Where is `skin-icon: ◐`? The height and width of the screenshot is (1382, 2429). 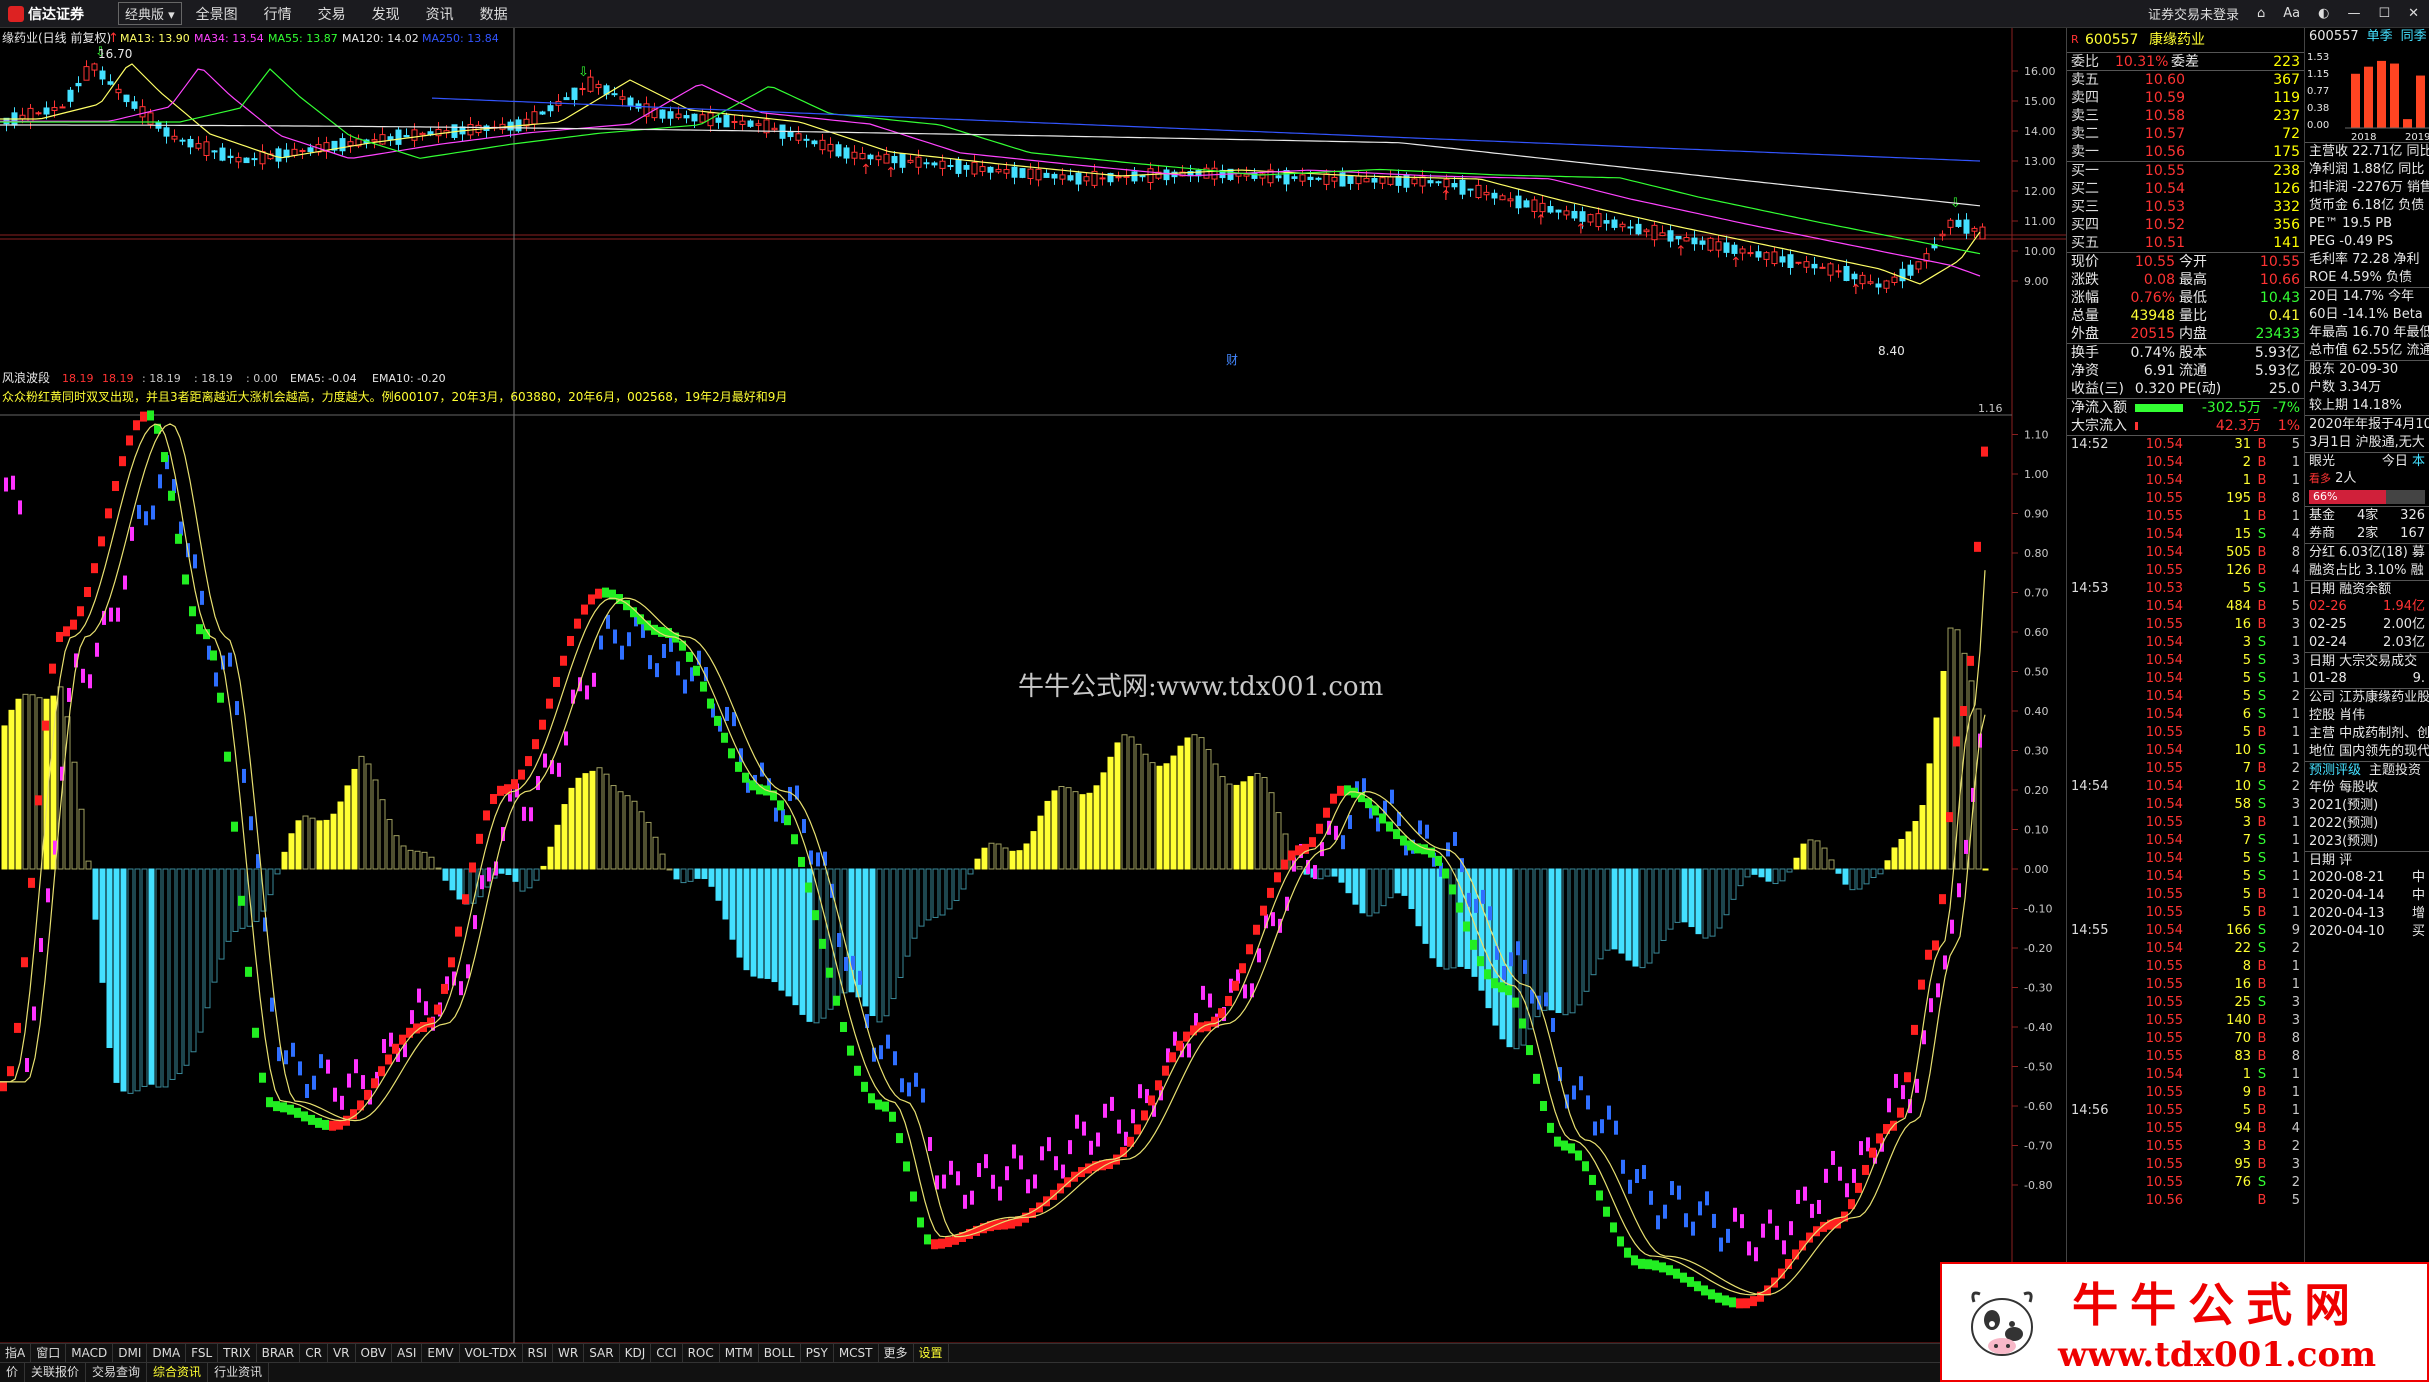 skin-icon: ◐ is located at coordinates (2323, 13).